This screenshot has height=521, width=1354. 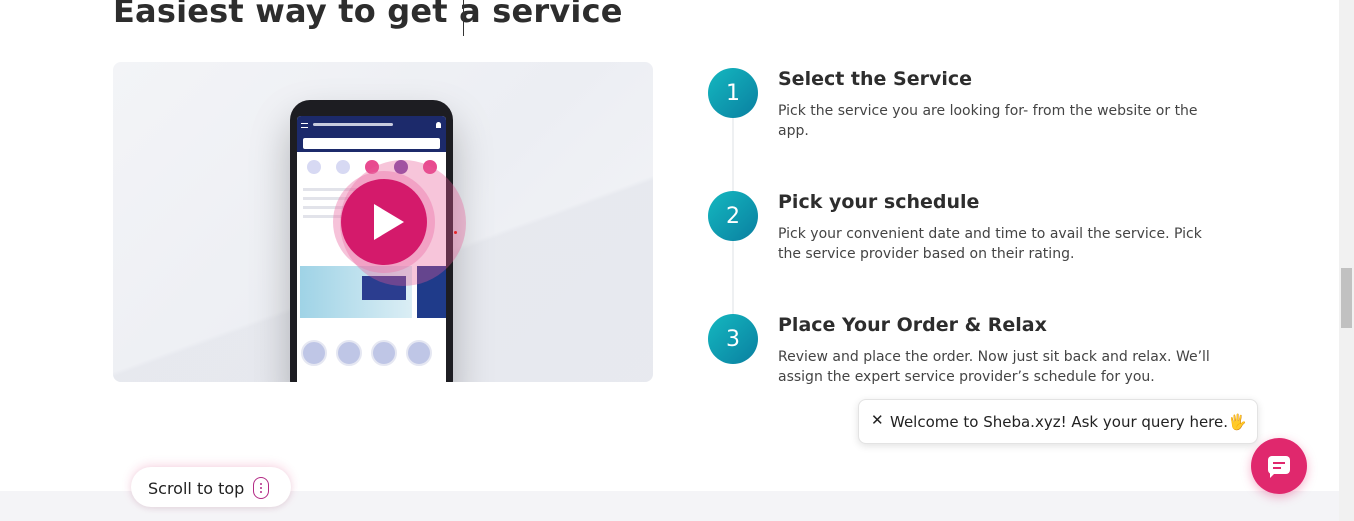 What do you see at coordinates (304, 125) in the screenshot?
I see `menu-icon` at bounding box center [304, 125].